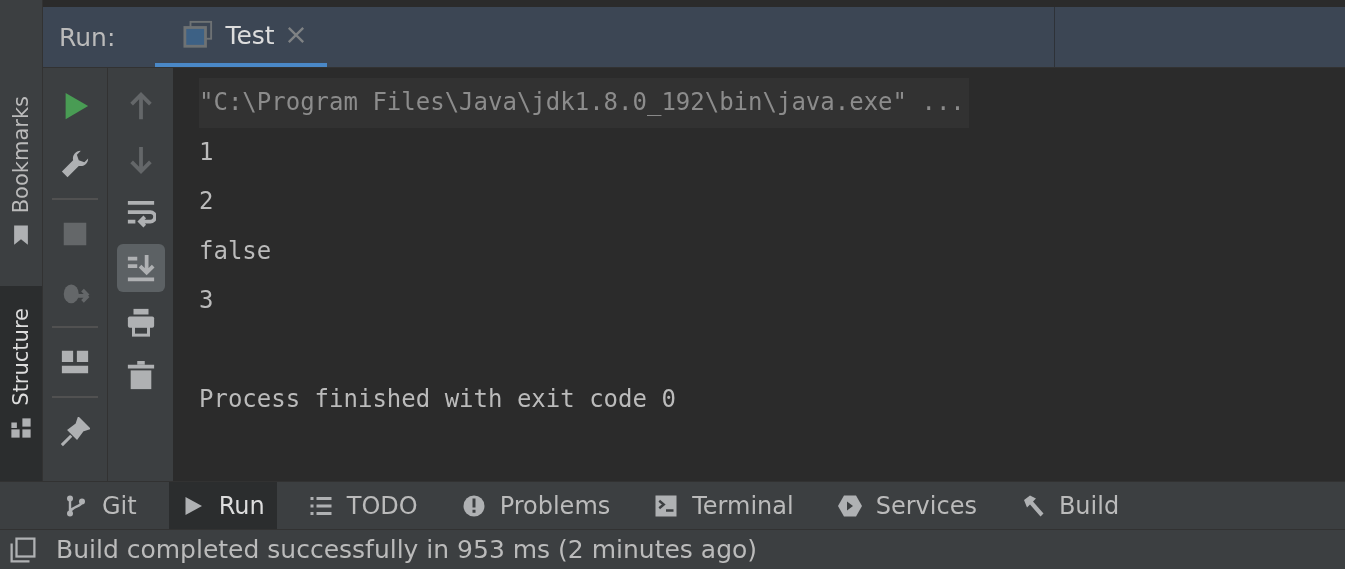  What do you see at coordinates (907, 505) in the screenshot?
I see `tool-window-tab: Services` at bounding box center [907, 505].